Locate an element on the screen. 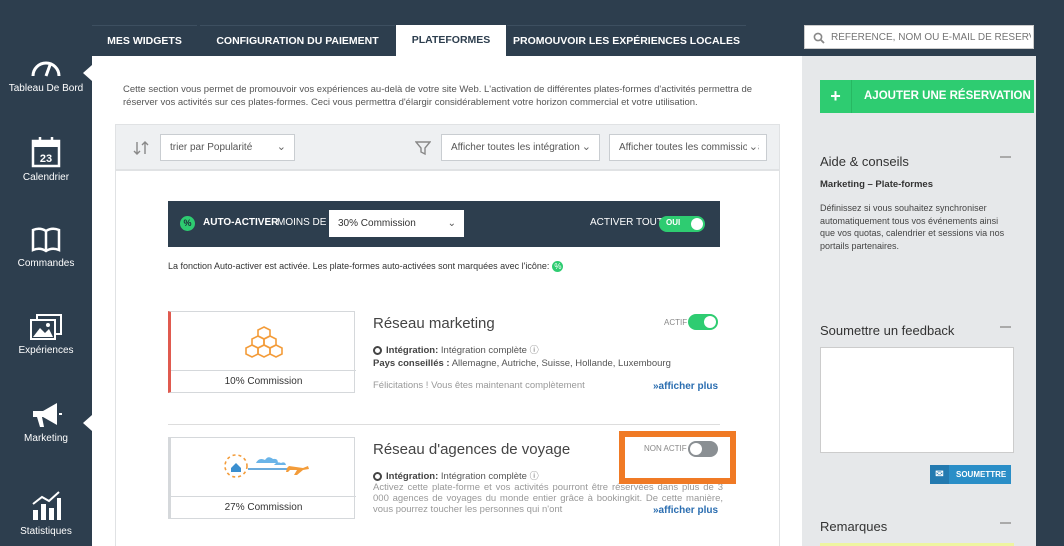  filter-icon is located at coordinates (423, 148).